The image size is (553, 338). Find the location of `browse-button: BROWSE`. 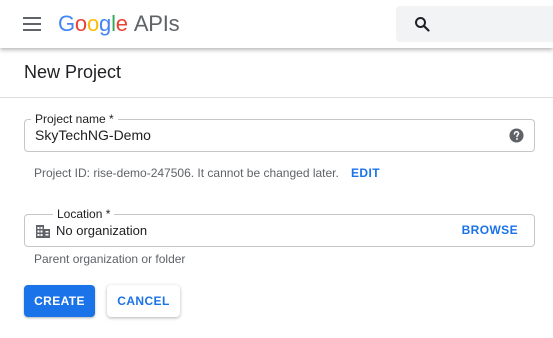

browse-button: BROWSE is located at coordinates (490, 230).